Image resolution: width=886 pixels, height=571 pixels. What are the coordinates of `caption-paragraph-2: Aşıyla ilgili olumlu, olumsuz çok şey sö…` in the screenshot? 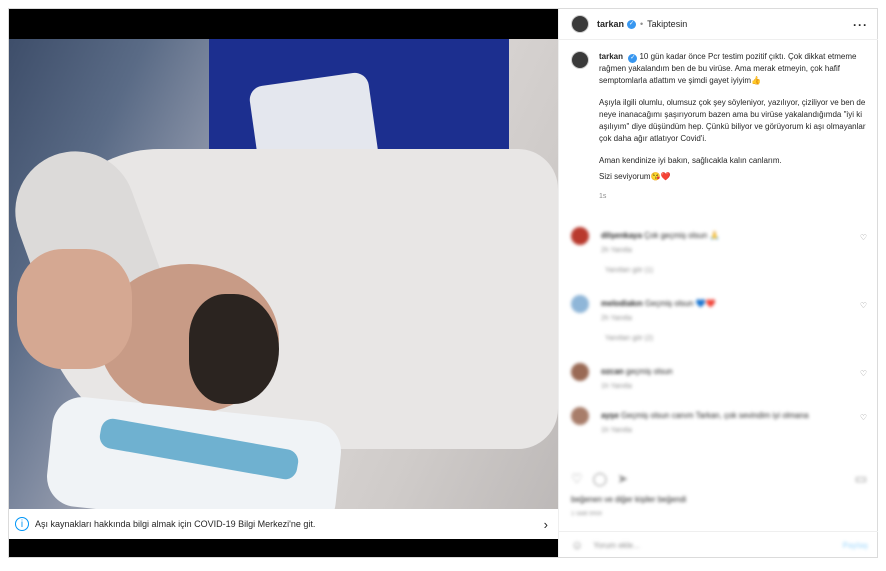 It's located at (732, 120).